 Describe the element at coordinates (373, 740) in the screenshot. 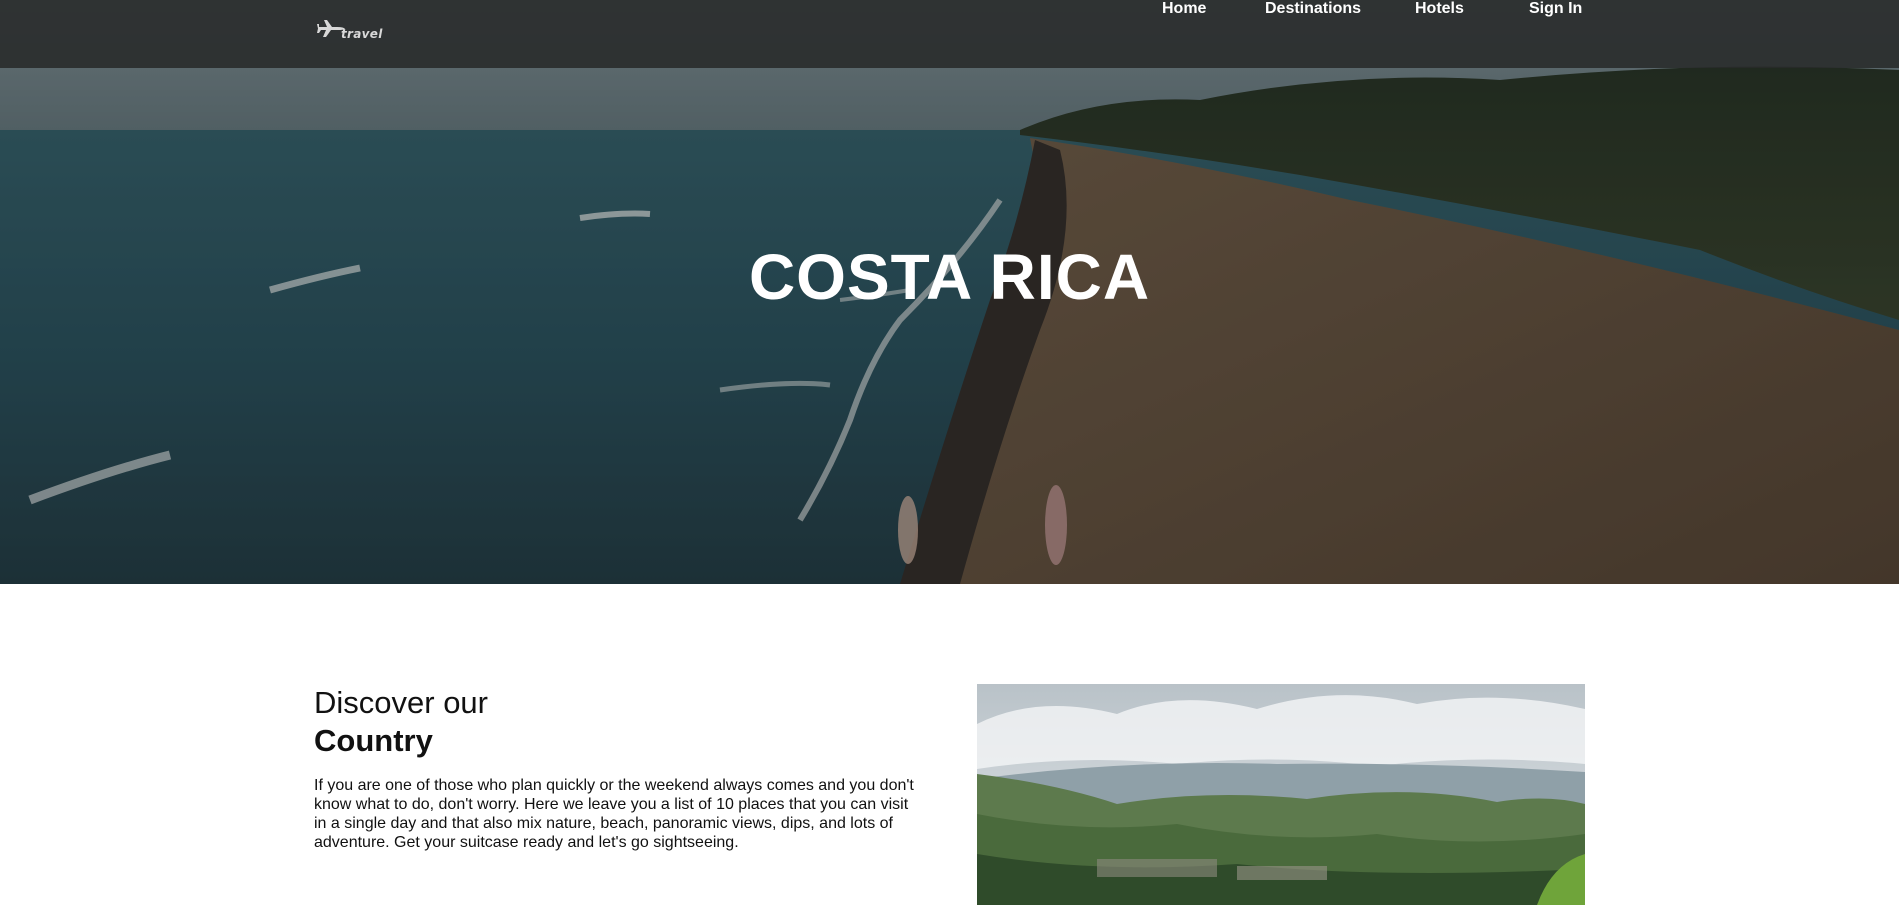

I see `discover-heading-bold: Country` at that location.